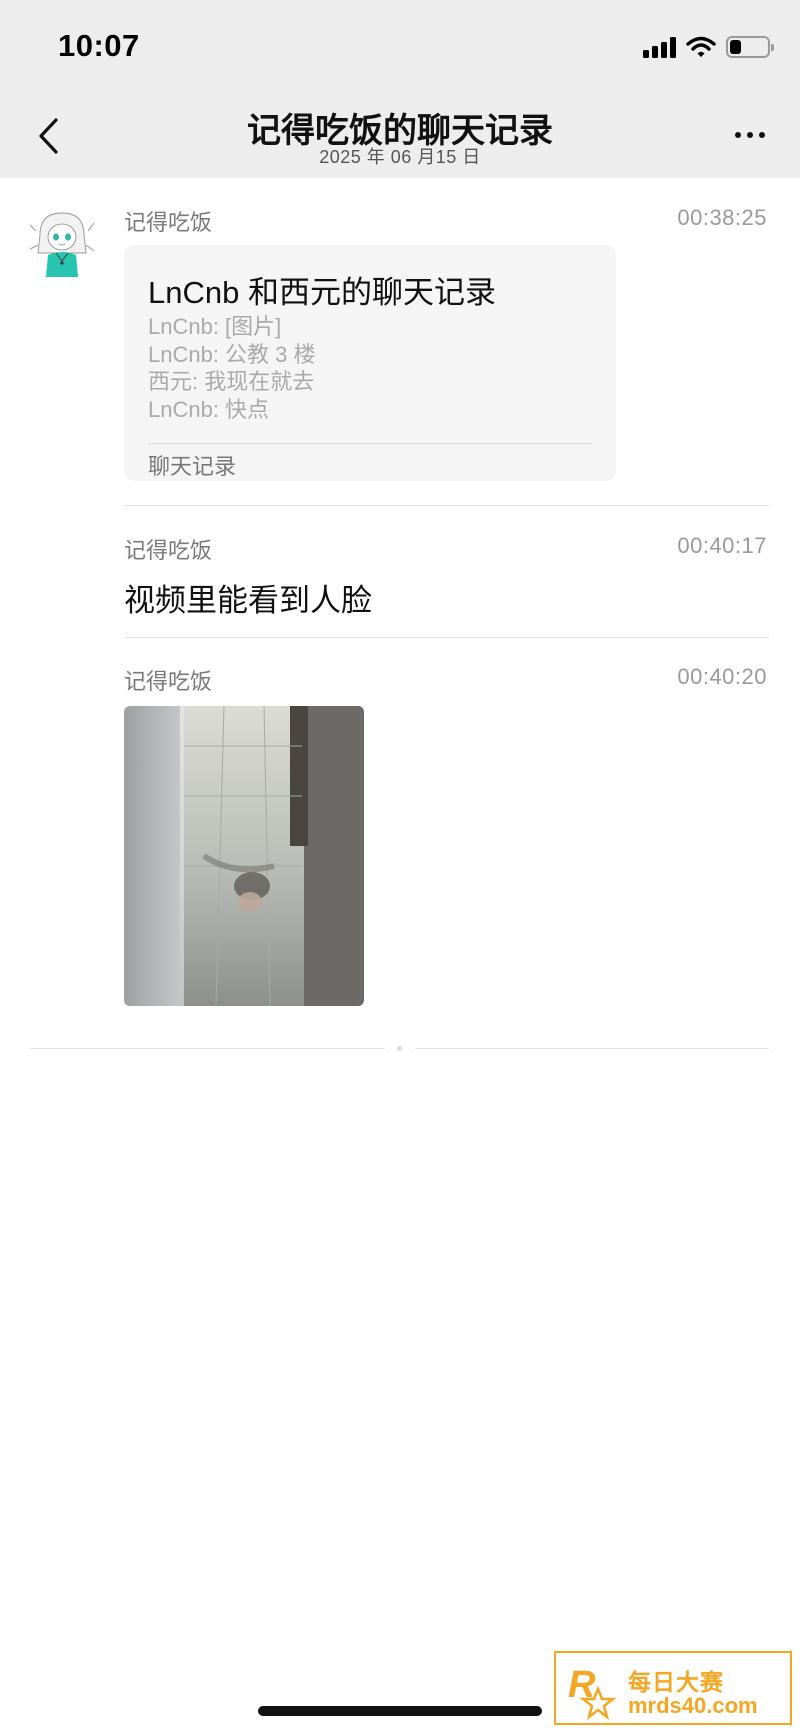  I want to click on status-time: 10:07, so click(99, 45).